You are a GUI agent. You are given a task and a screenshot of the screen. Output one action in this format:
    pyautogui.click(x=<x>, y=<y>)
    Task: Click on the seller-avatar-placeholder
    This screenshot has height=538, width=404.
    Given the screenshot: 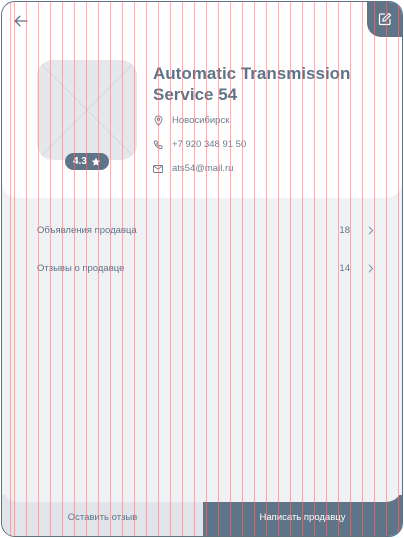 What is the action you would take?
    pyautogui.click(x=87, y=110)
    